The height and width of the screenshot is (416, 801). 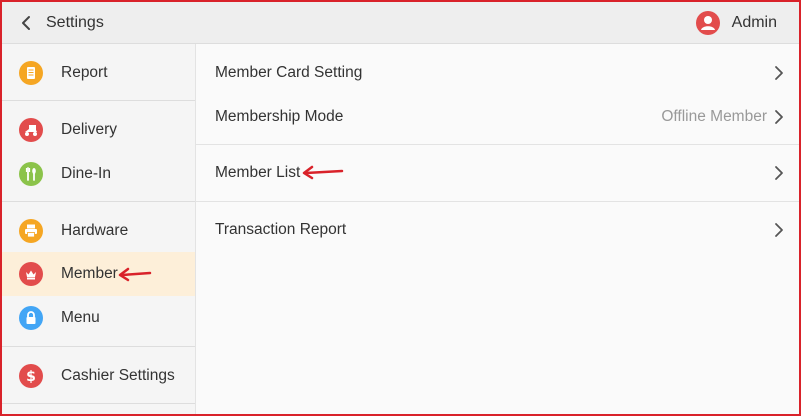 What do you see at coordinates (89, 273) in the screenshot?
I see `sidebar-item-label: Member` at bounding box center [89, 273].